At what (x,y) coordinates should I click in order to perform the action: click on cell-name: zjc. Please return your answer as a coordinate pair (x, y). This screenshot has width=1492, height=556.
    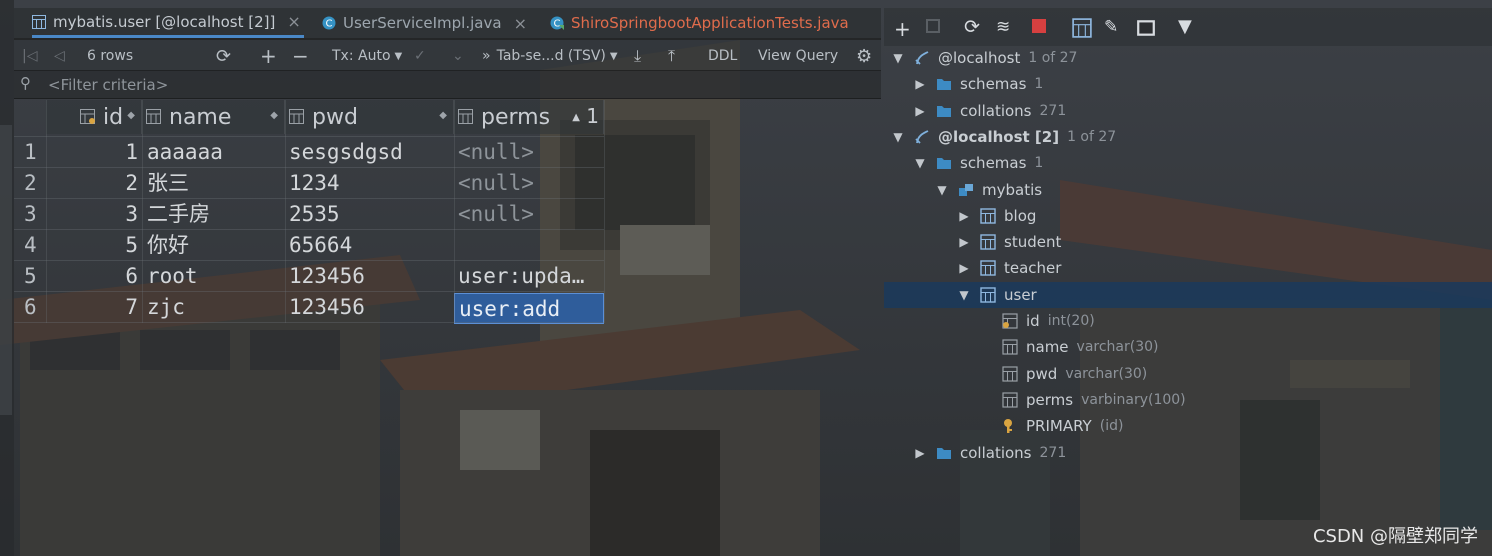
    Looking at the image, I should click on (214, 307).